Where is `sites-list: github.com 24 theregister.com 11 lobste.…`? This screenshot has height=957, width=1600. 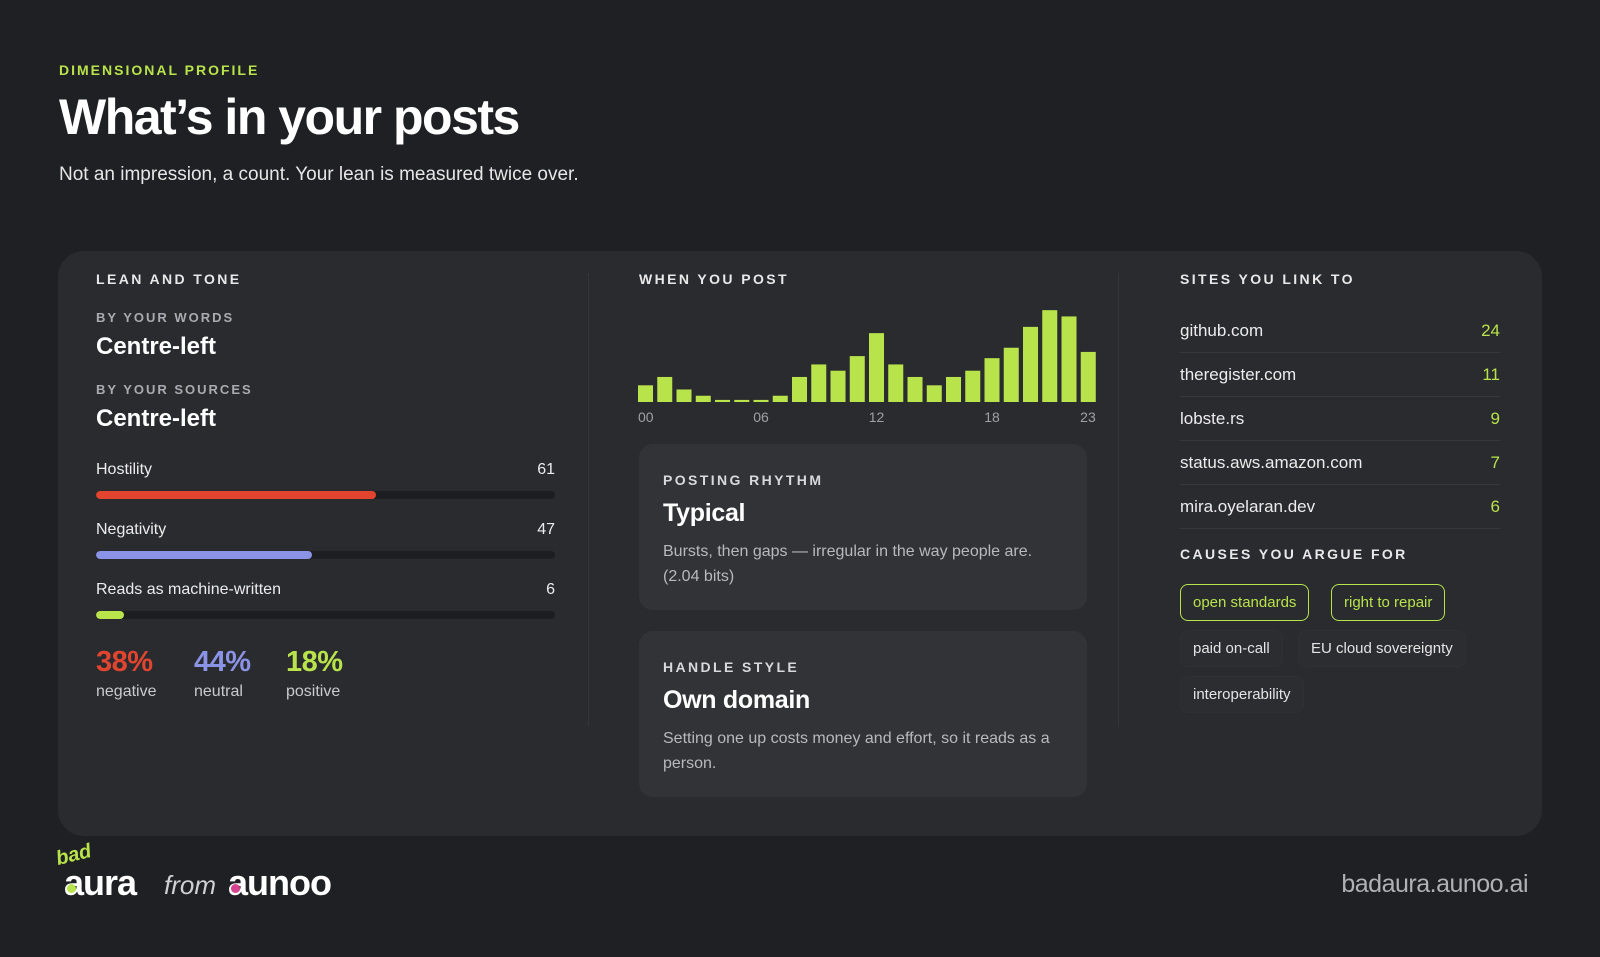 sites-list: github.com 24 theregister.com 11 lobste.… is located at coordinates (1340, 419).